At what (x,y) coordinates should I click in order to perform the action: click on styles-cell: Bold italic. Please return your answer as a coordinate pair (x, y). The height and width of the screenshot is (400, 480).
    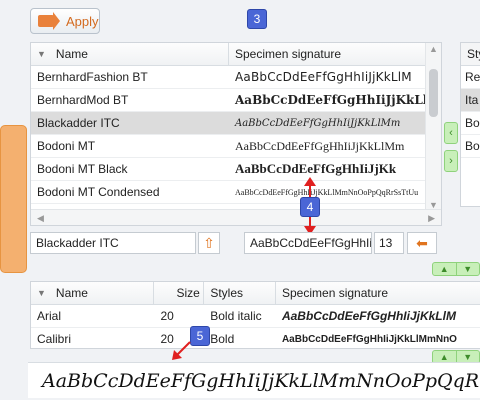
    Looking at the image, I should click on (236, 316).